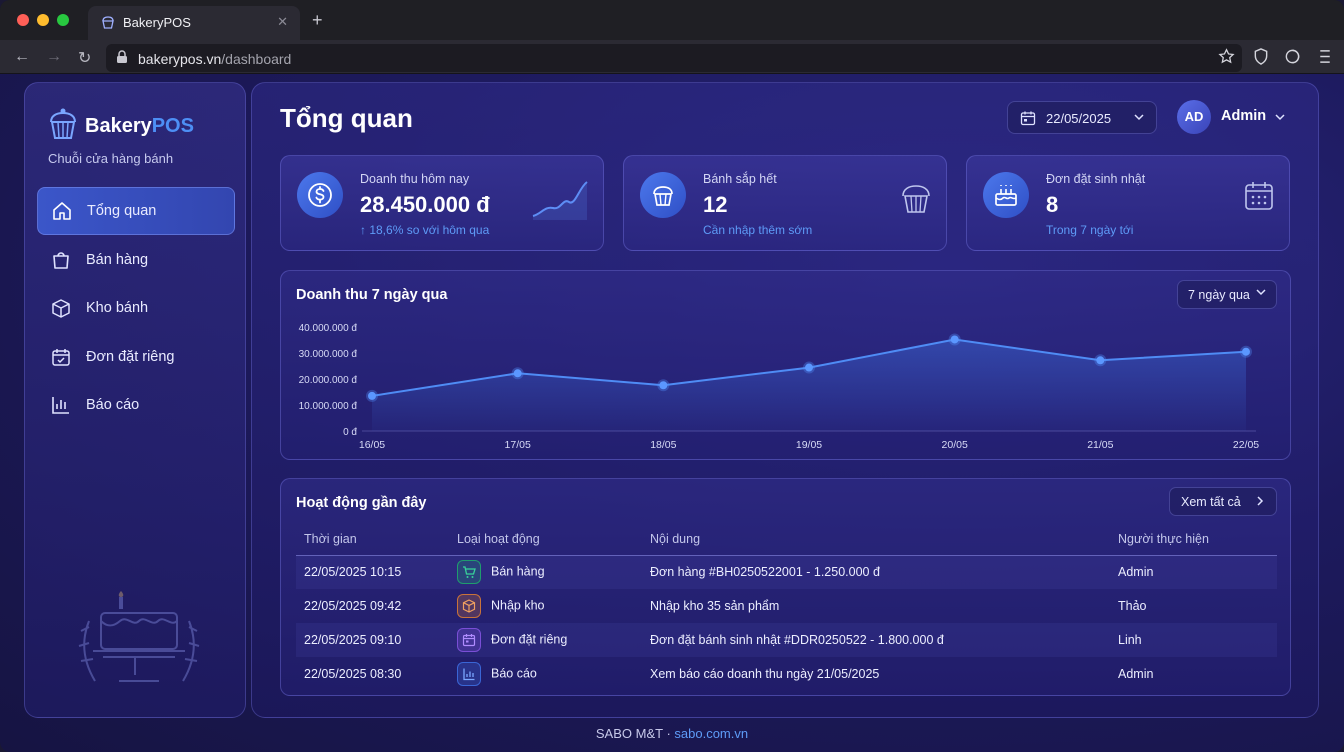 This screenshot has width=1344, height=752. What do you see at coordinates (180, 59) in the screenshot?
I see `url-domain: bakerypos.vn` at bounding box center [180, 59].